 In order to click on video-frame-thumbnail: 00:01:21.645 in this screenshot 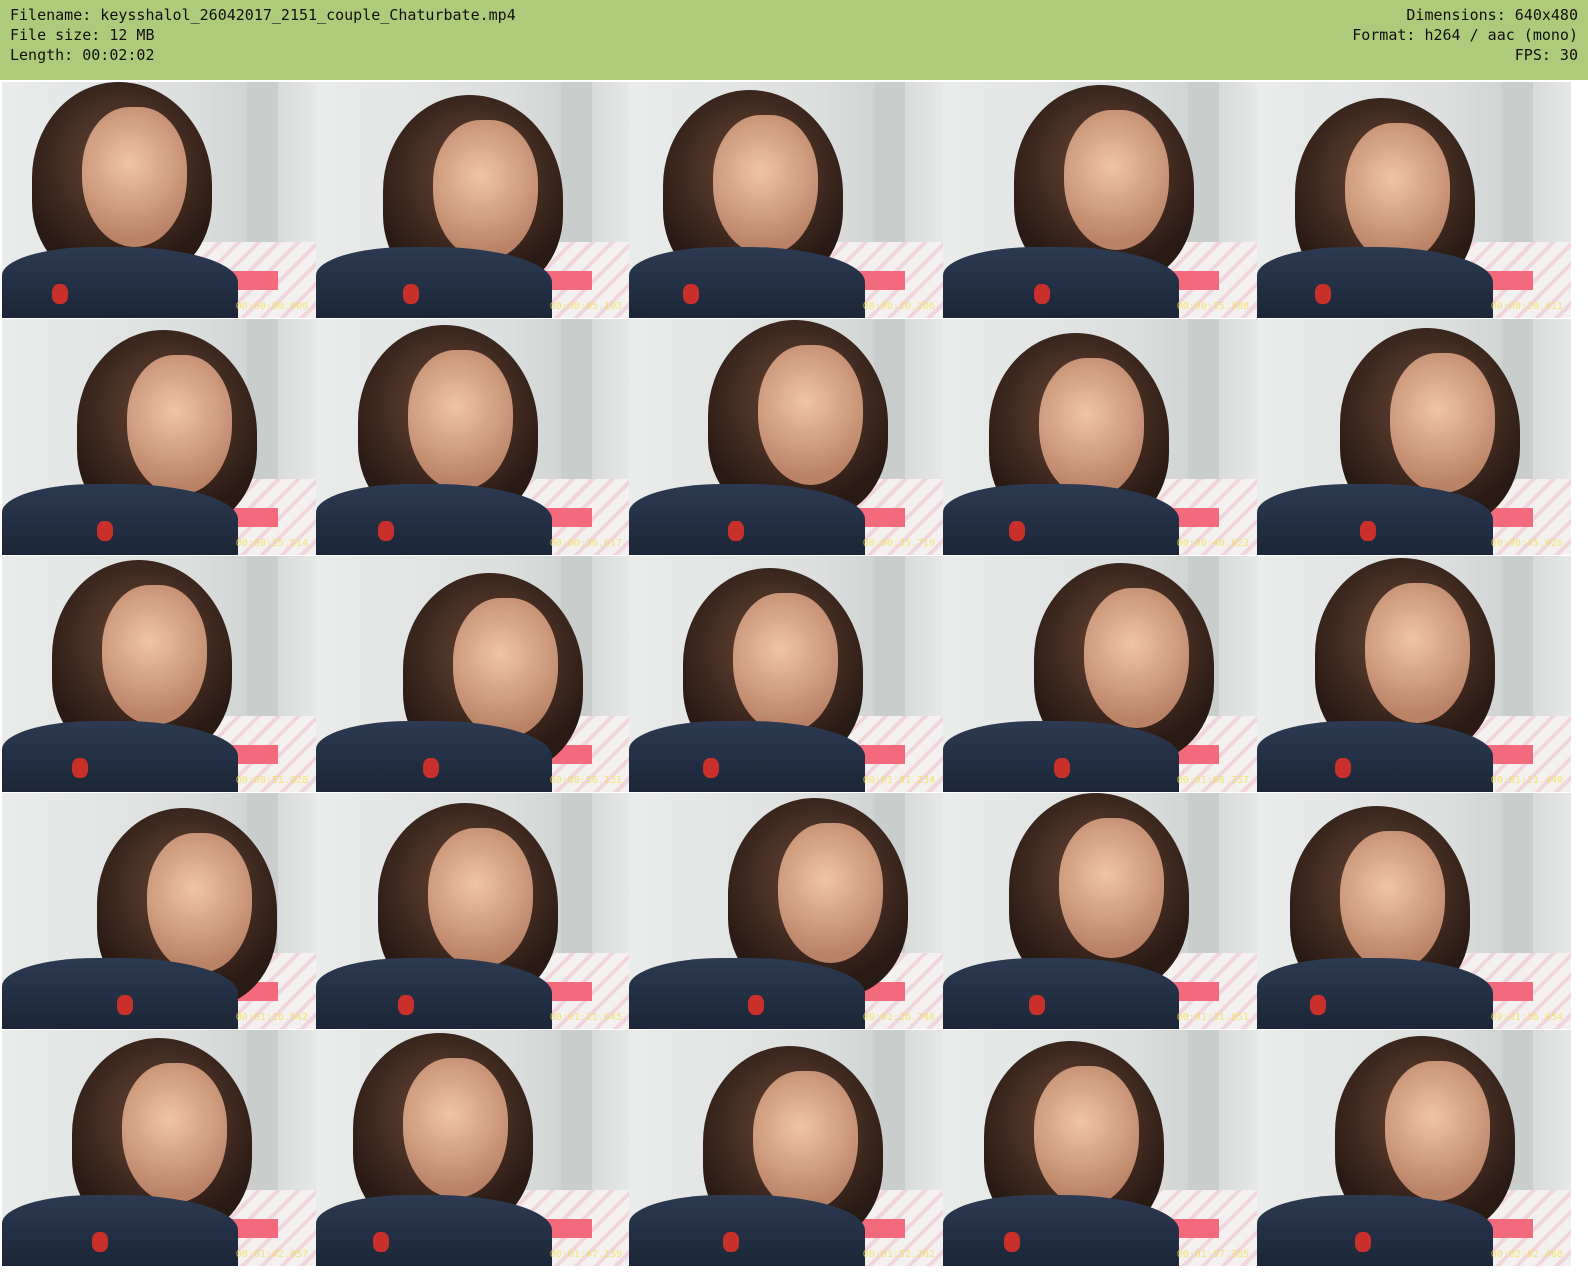, I will do `click(473, 911)`.